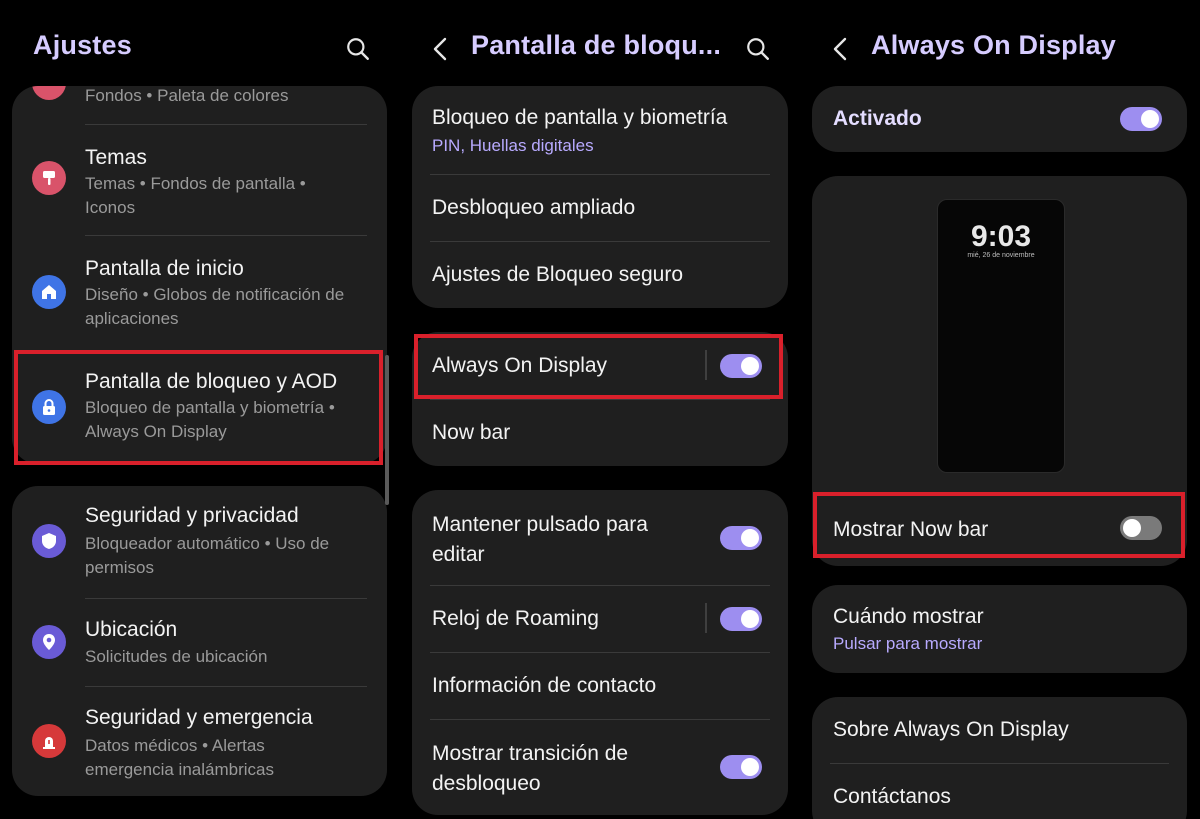  Describe the element at coordinates (131, 629) in the screenshot. I see `settings-item-title: Ubicación` at that location.